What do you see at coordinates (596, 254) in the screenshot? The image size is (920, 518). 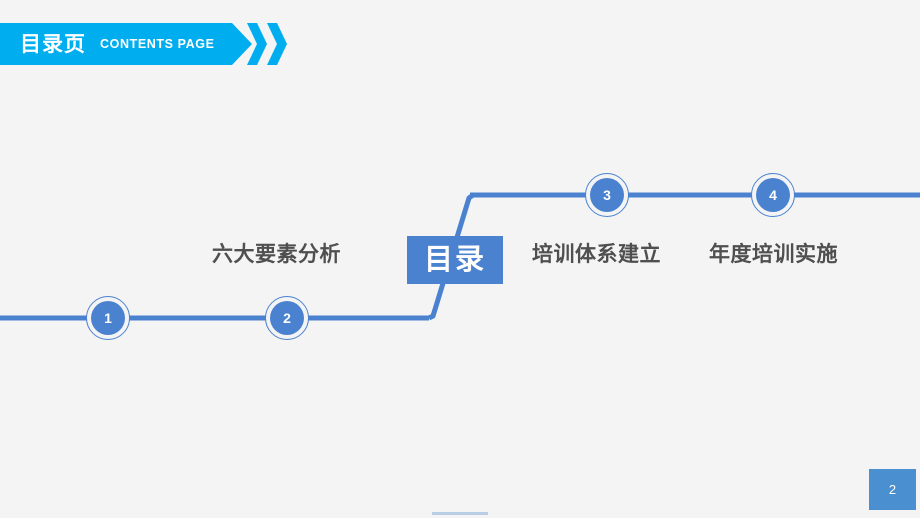 I see `section-label-3: 培训体系建立` at bounding box center [596, 254].